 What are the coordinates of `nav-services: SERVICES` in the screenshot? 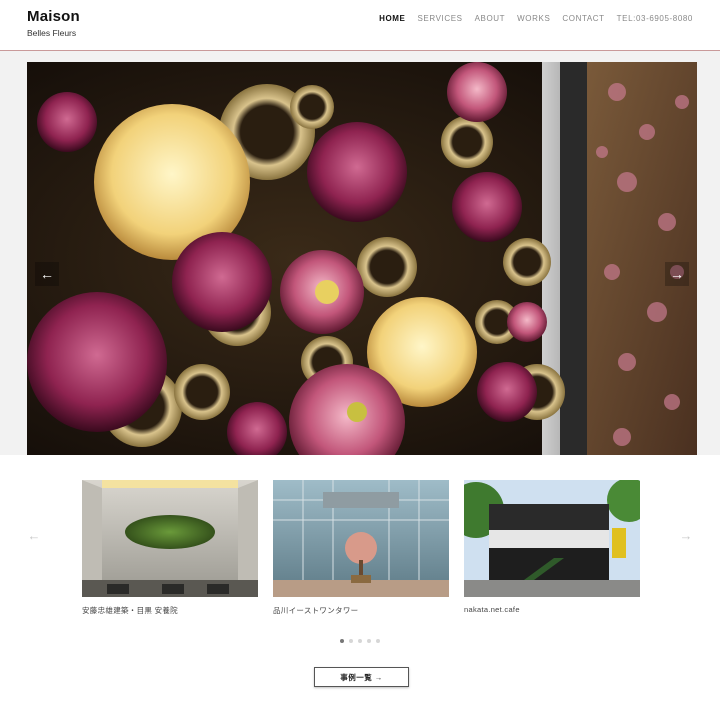 It's located at (439, 18).